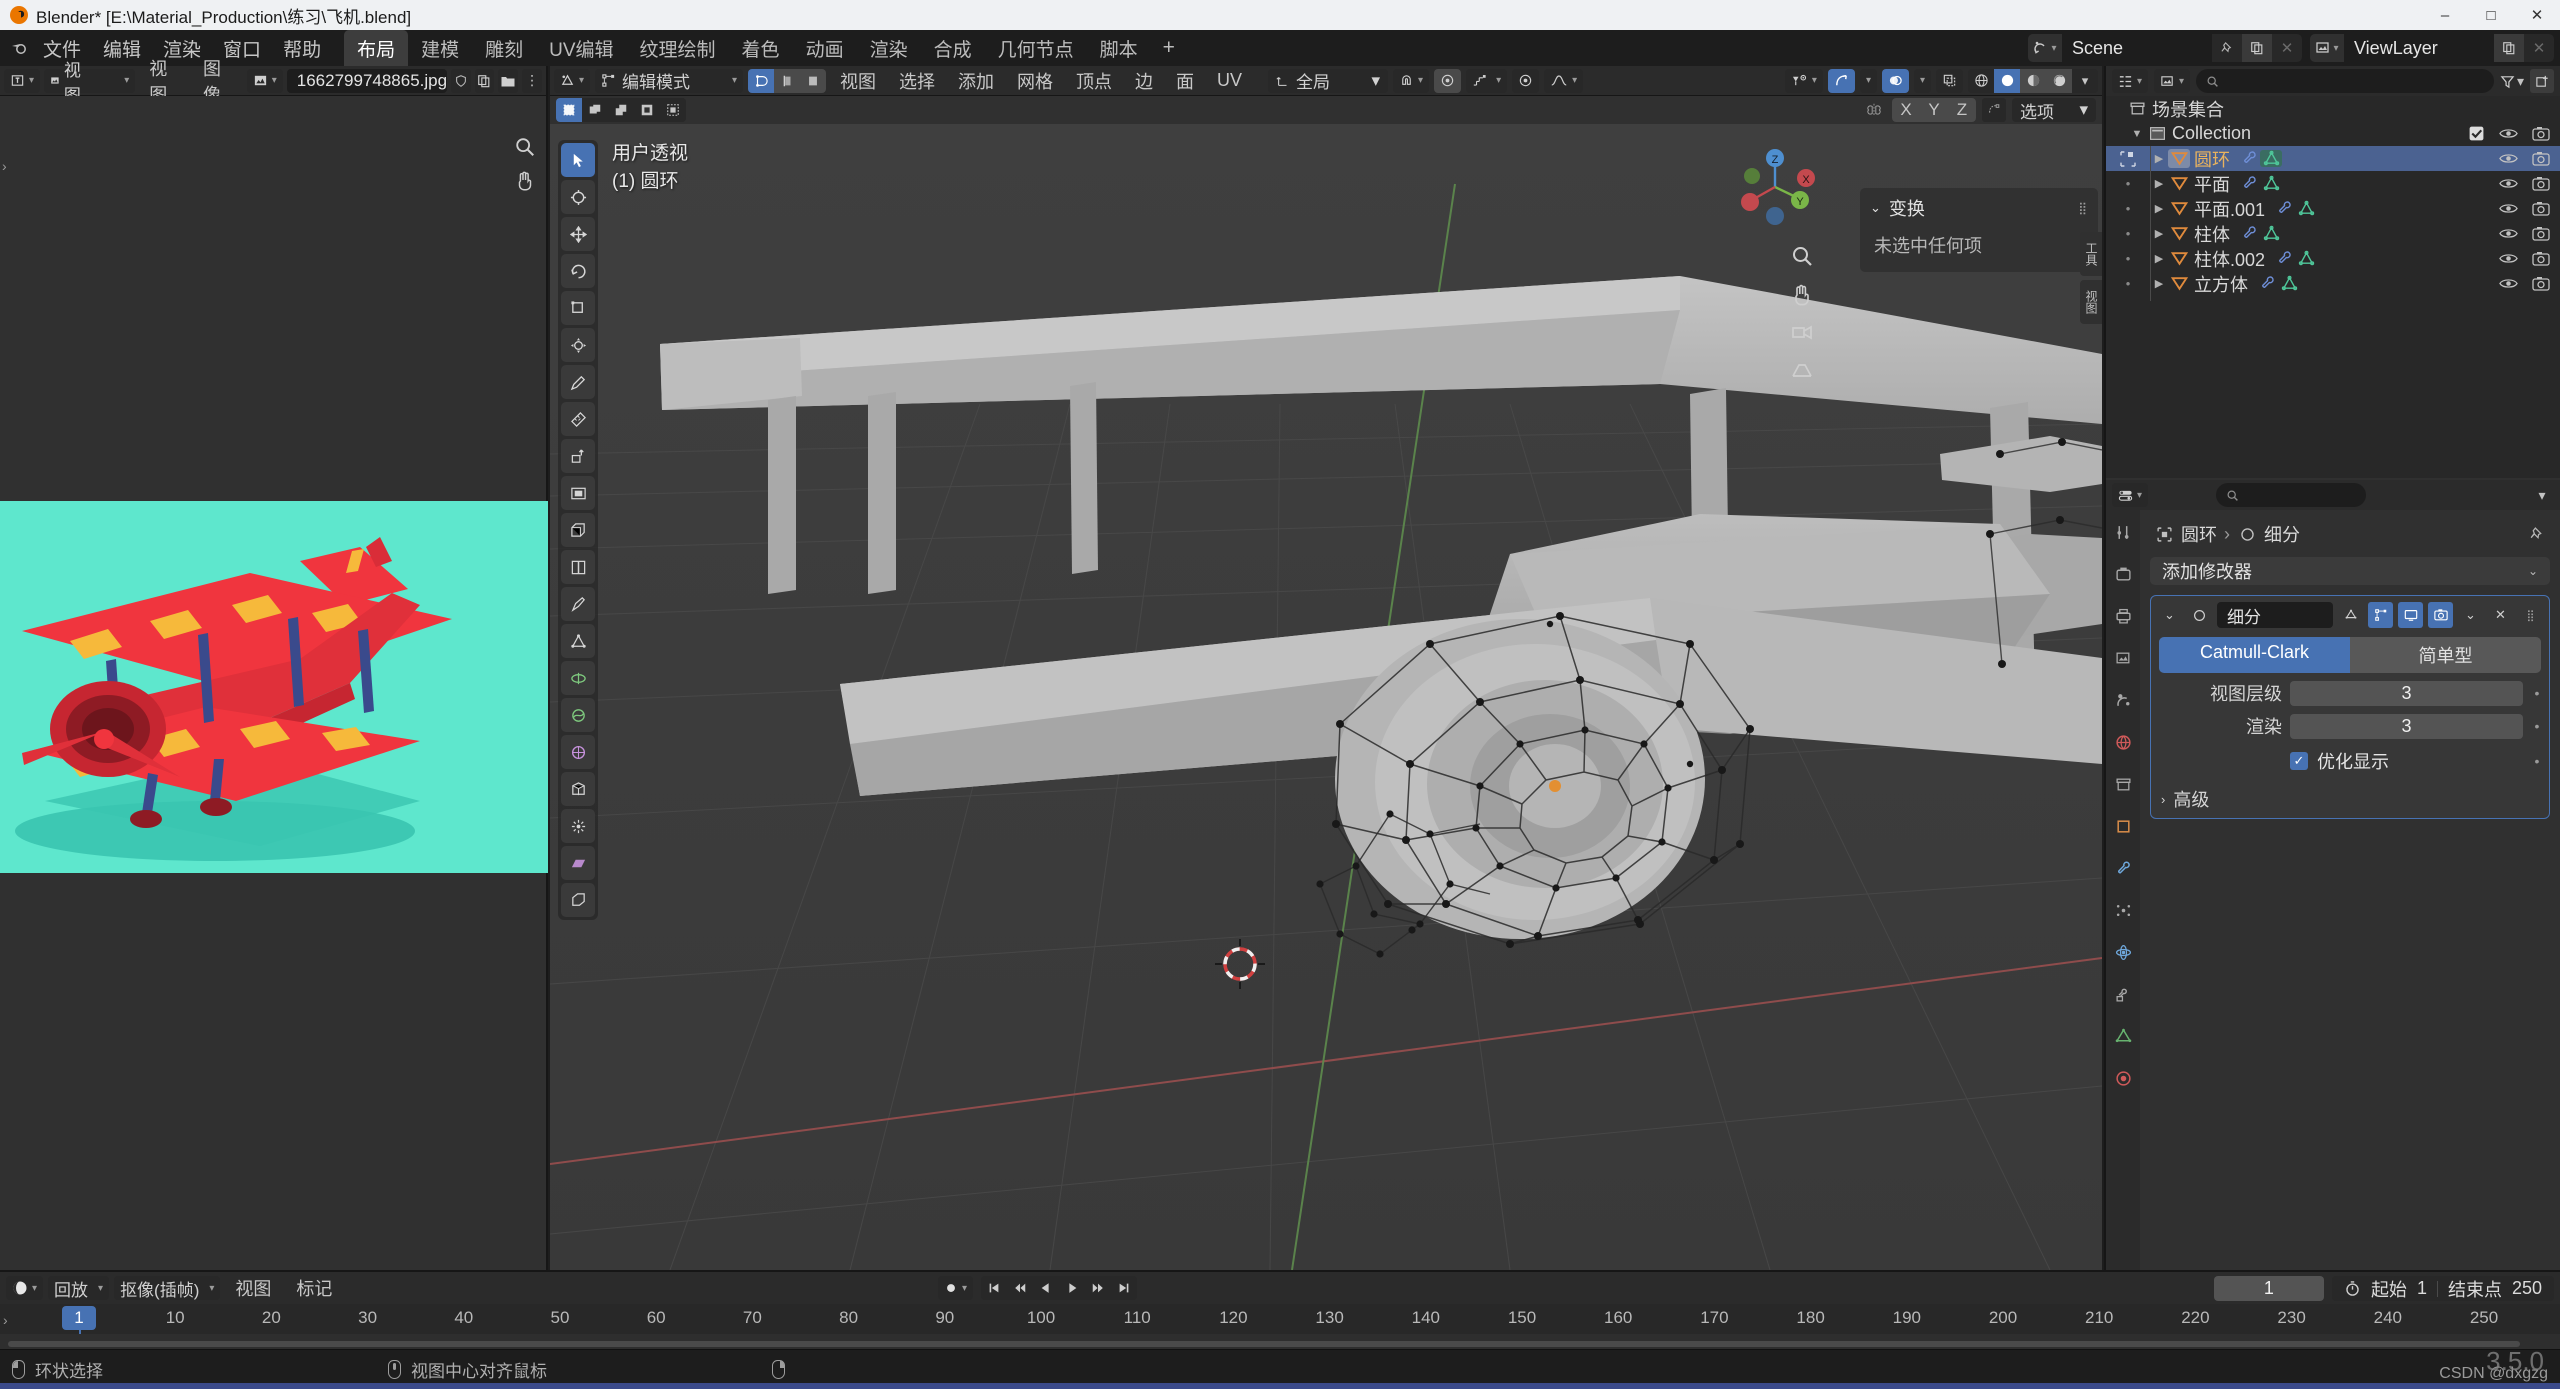  Describe the element at coordinates (525, 147) in the screenshot. I see `zoom-icon` at that location.